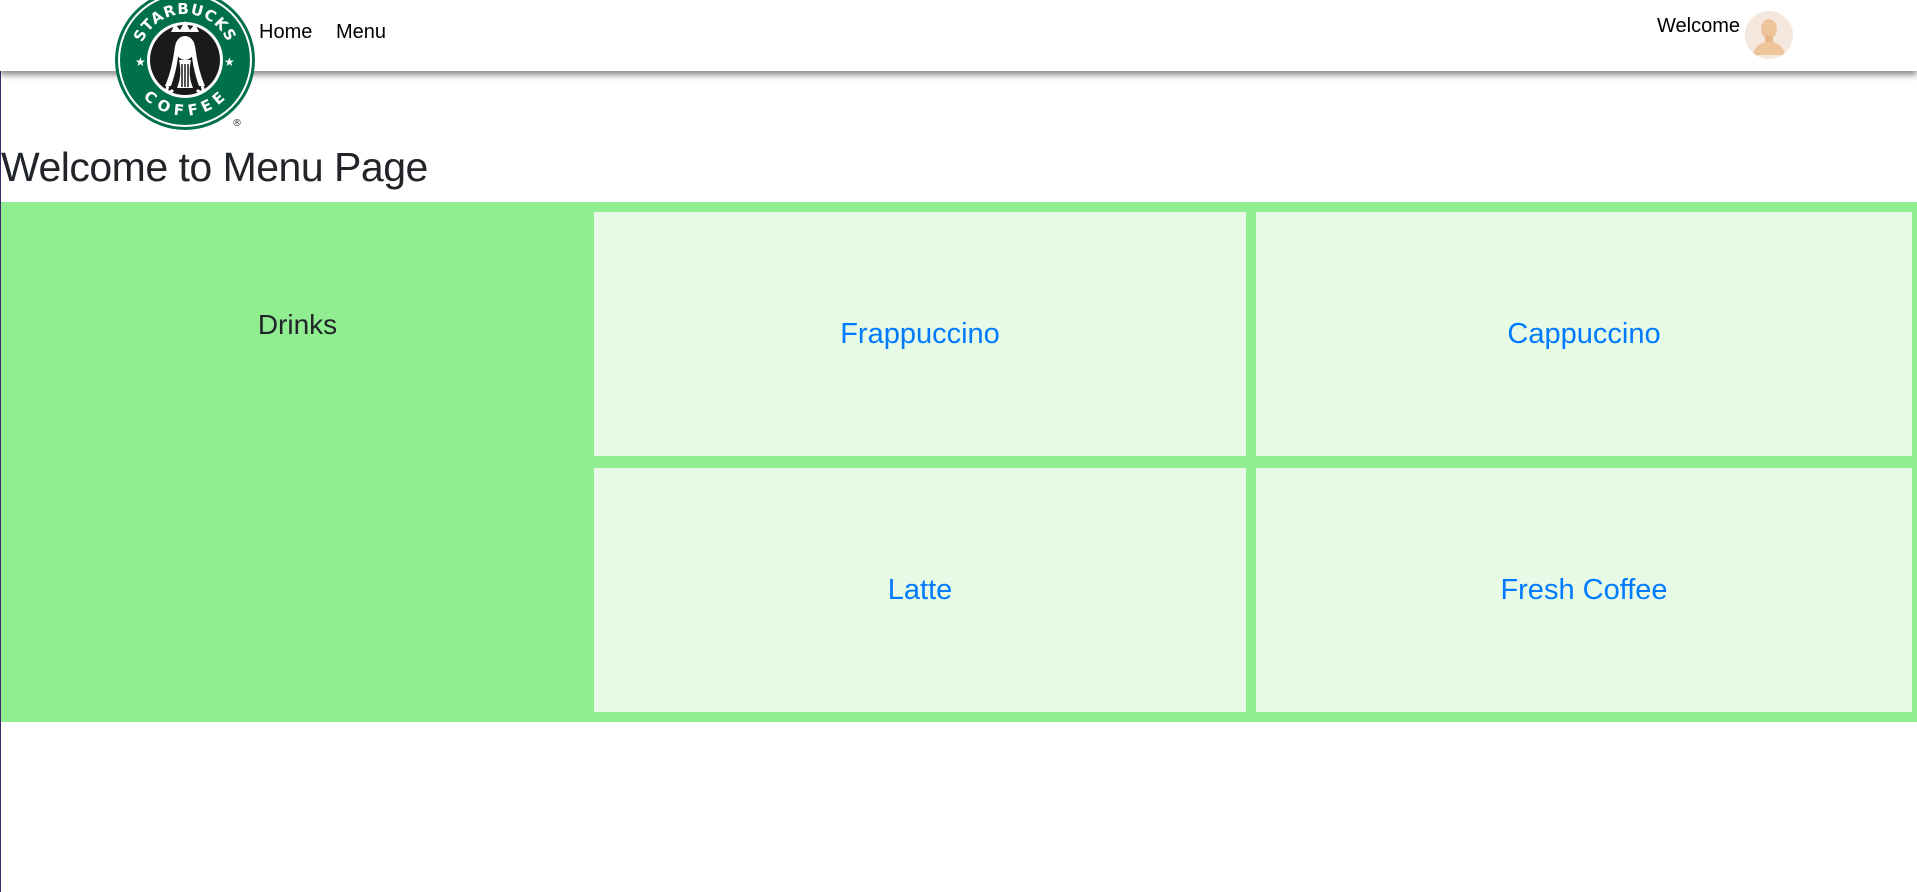 This screenshot has height=892, width=1917. What do you see at coordinates (237, 123) in the screenshot?
I see `registered-mark: ®` at bounding box center [237, 123].